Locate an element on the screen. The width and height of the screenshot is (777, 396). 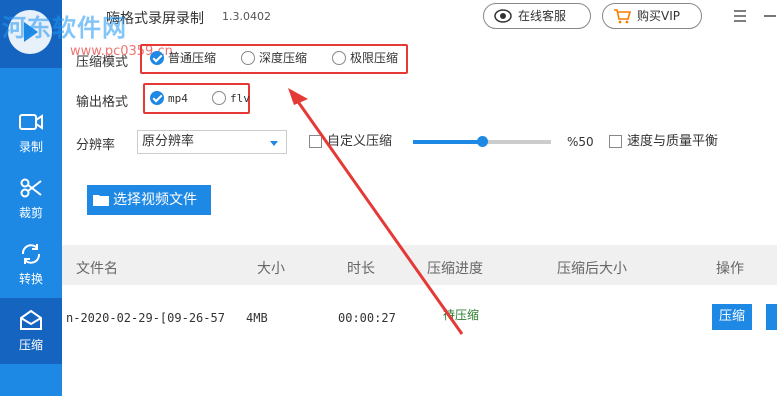
chevron-down-icon is located at coordinates (274, 143).